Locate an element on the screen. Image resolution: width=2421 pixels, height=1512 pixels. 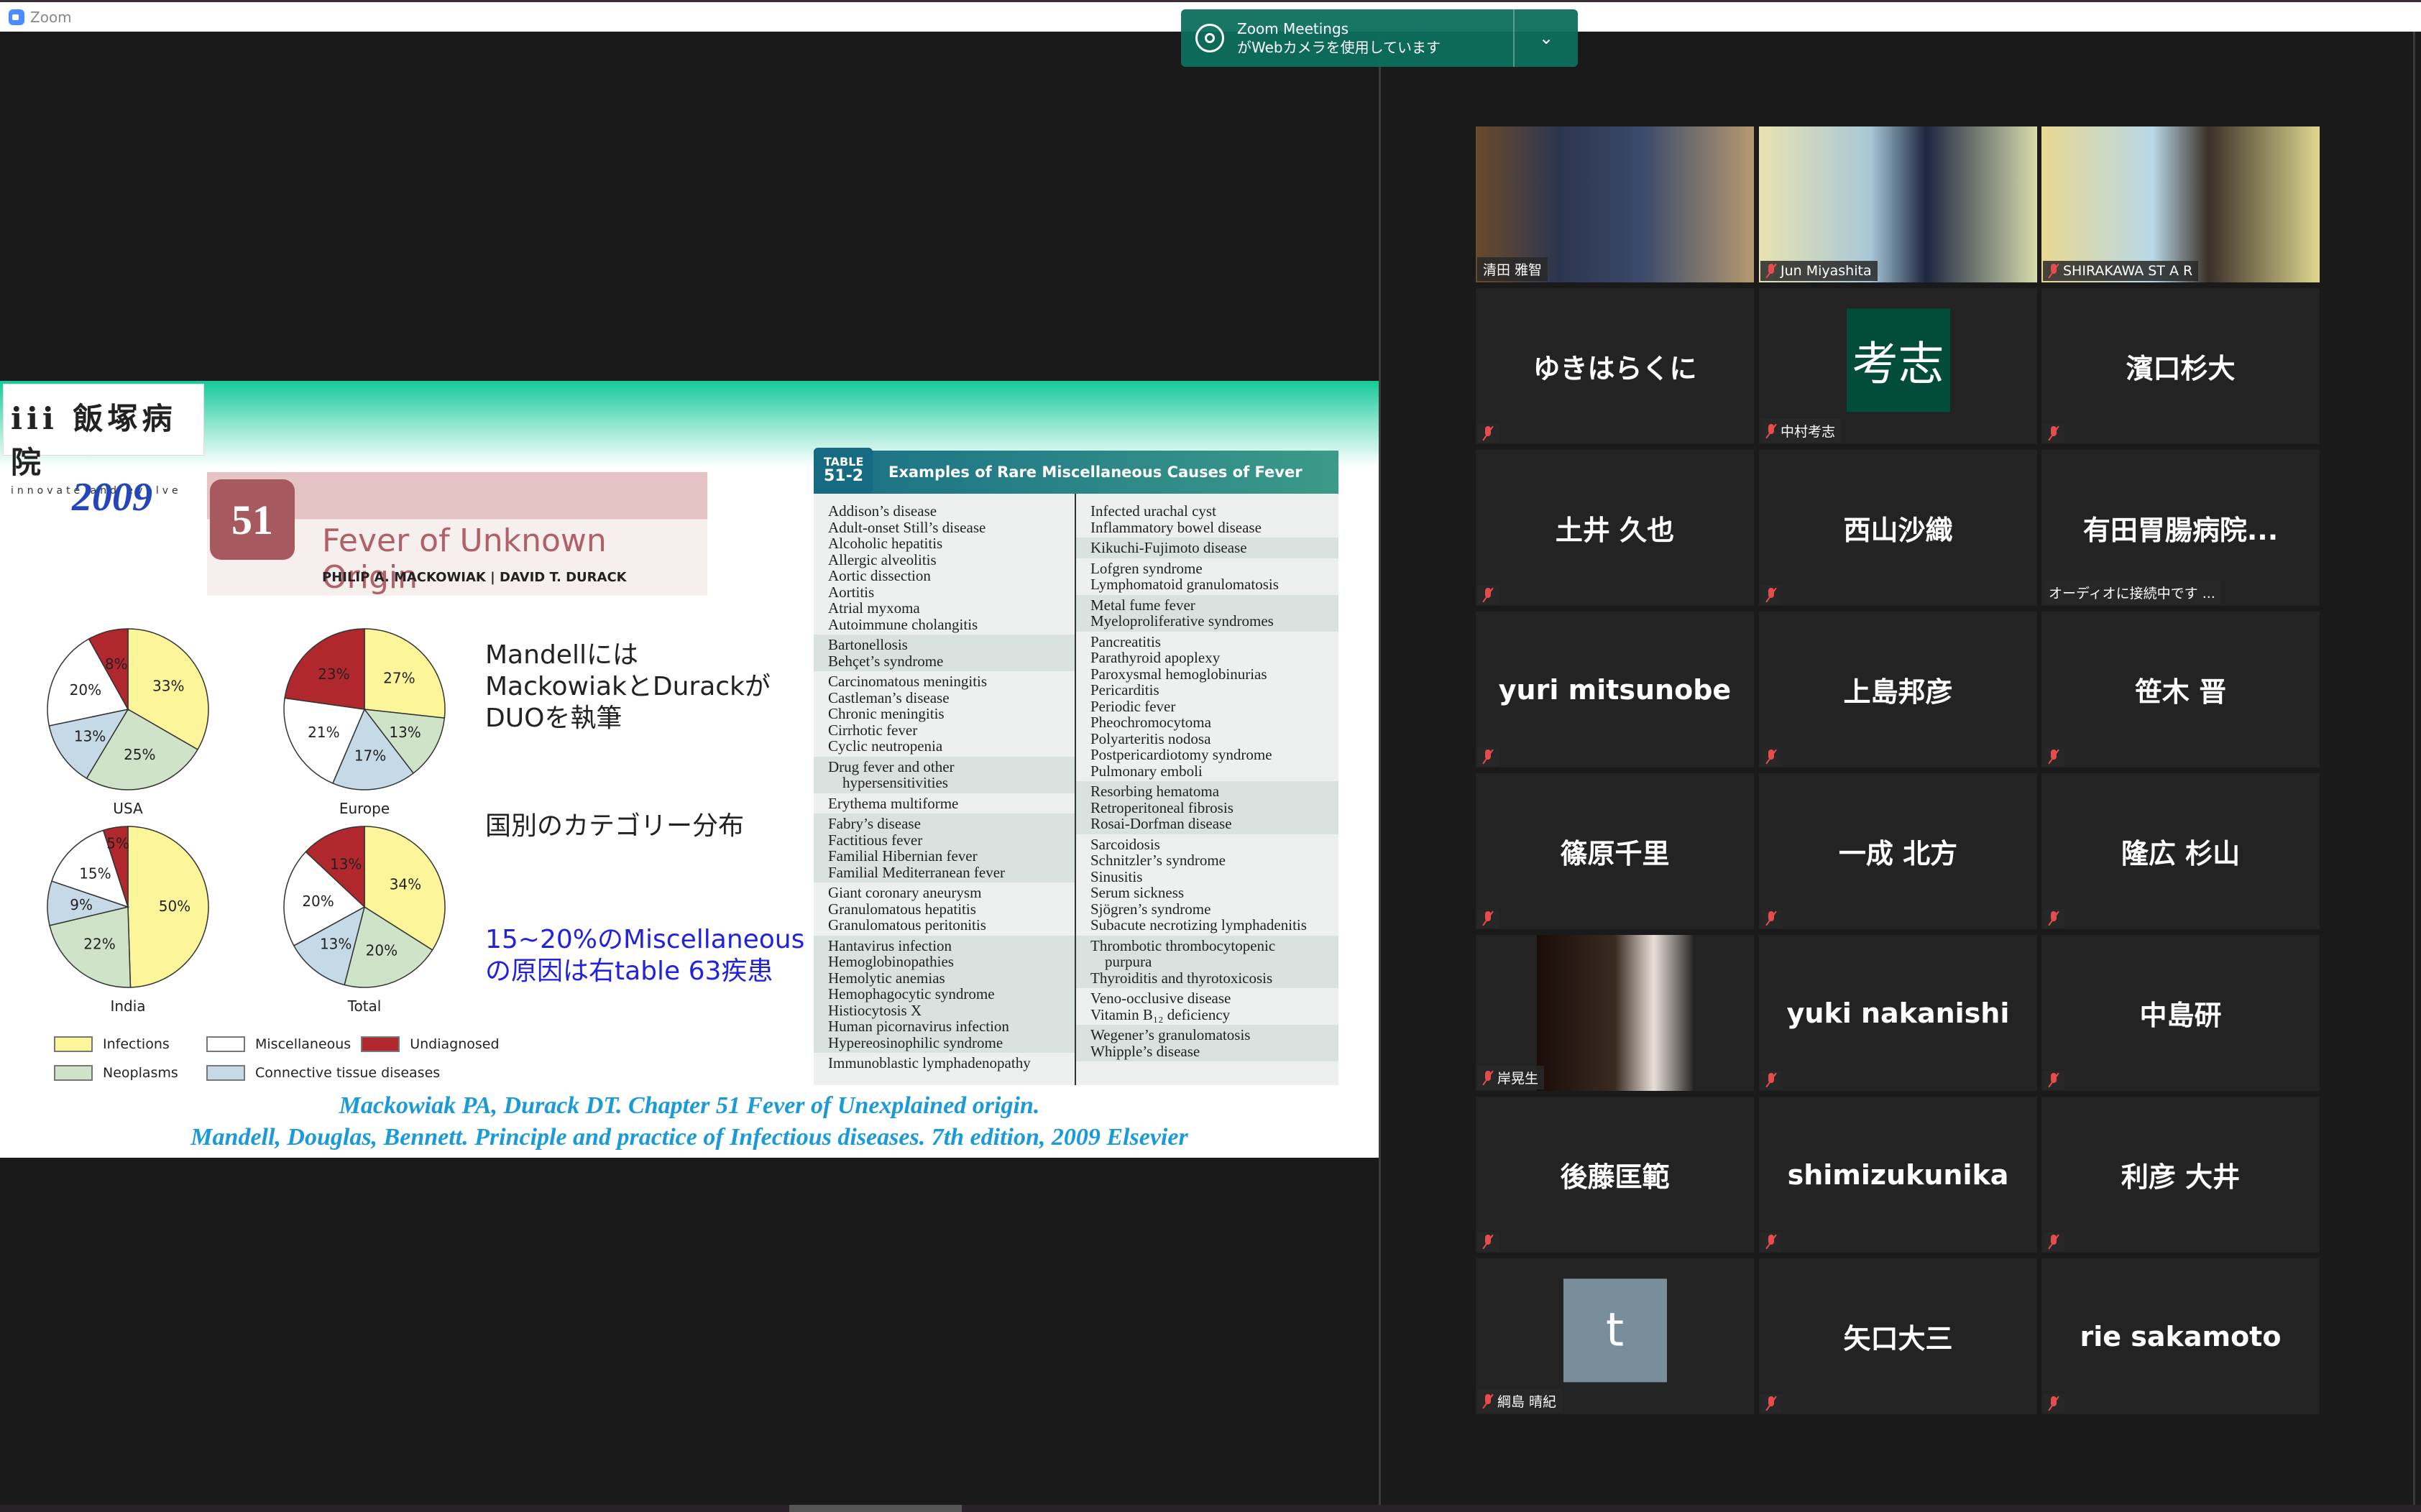
participant-tile: 笹木 晋 is located at coordinates (2180, 690).